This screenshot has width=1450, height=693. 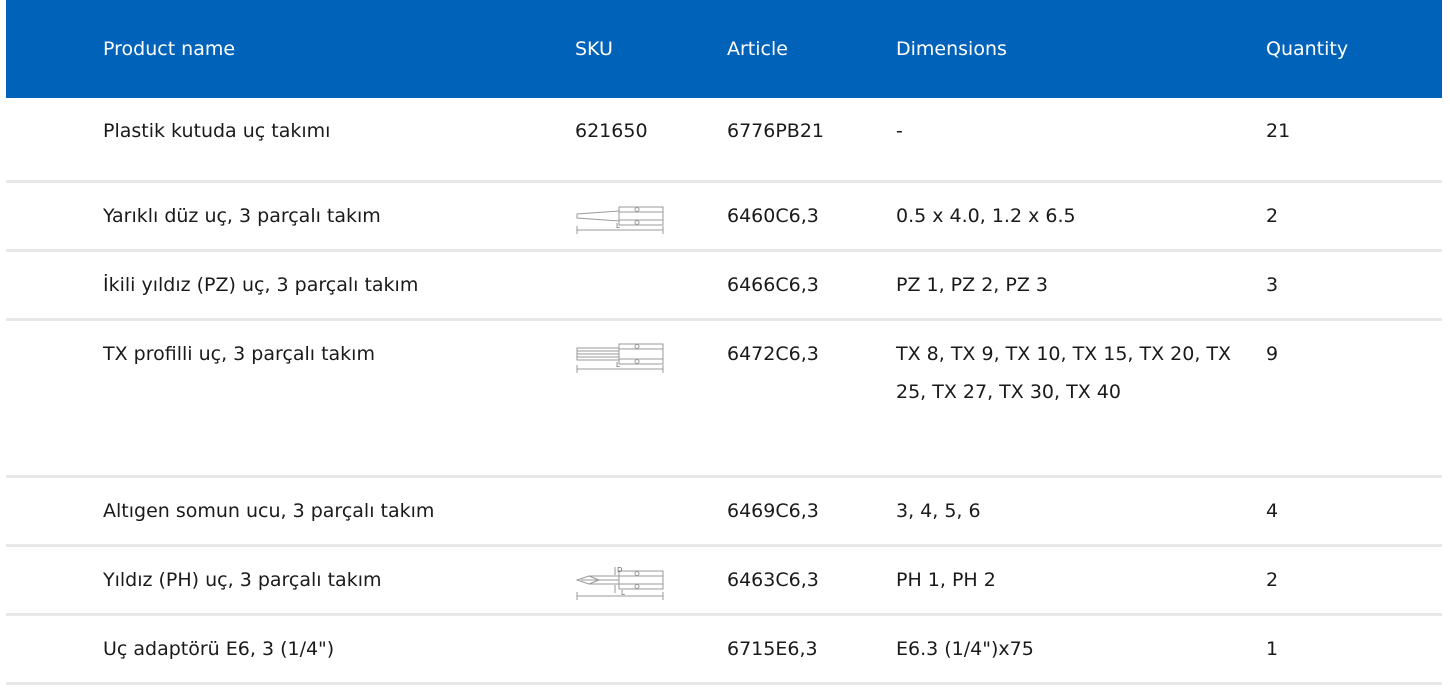 I want to click on article-cell: 6472C6,3, so click(x=811, y=398).